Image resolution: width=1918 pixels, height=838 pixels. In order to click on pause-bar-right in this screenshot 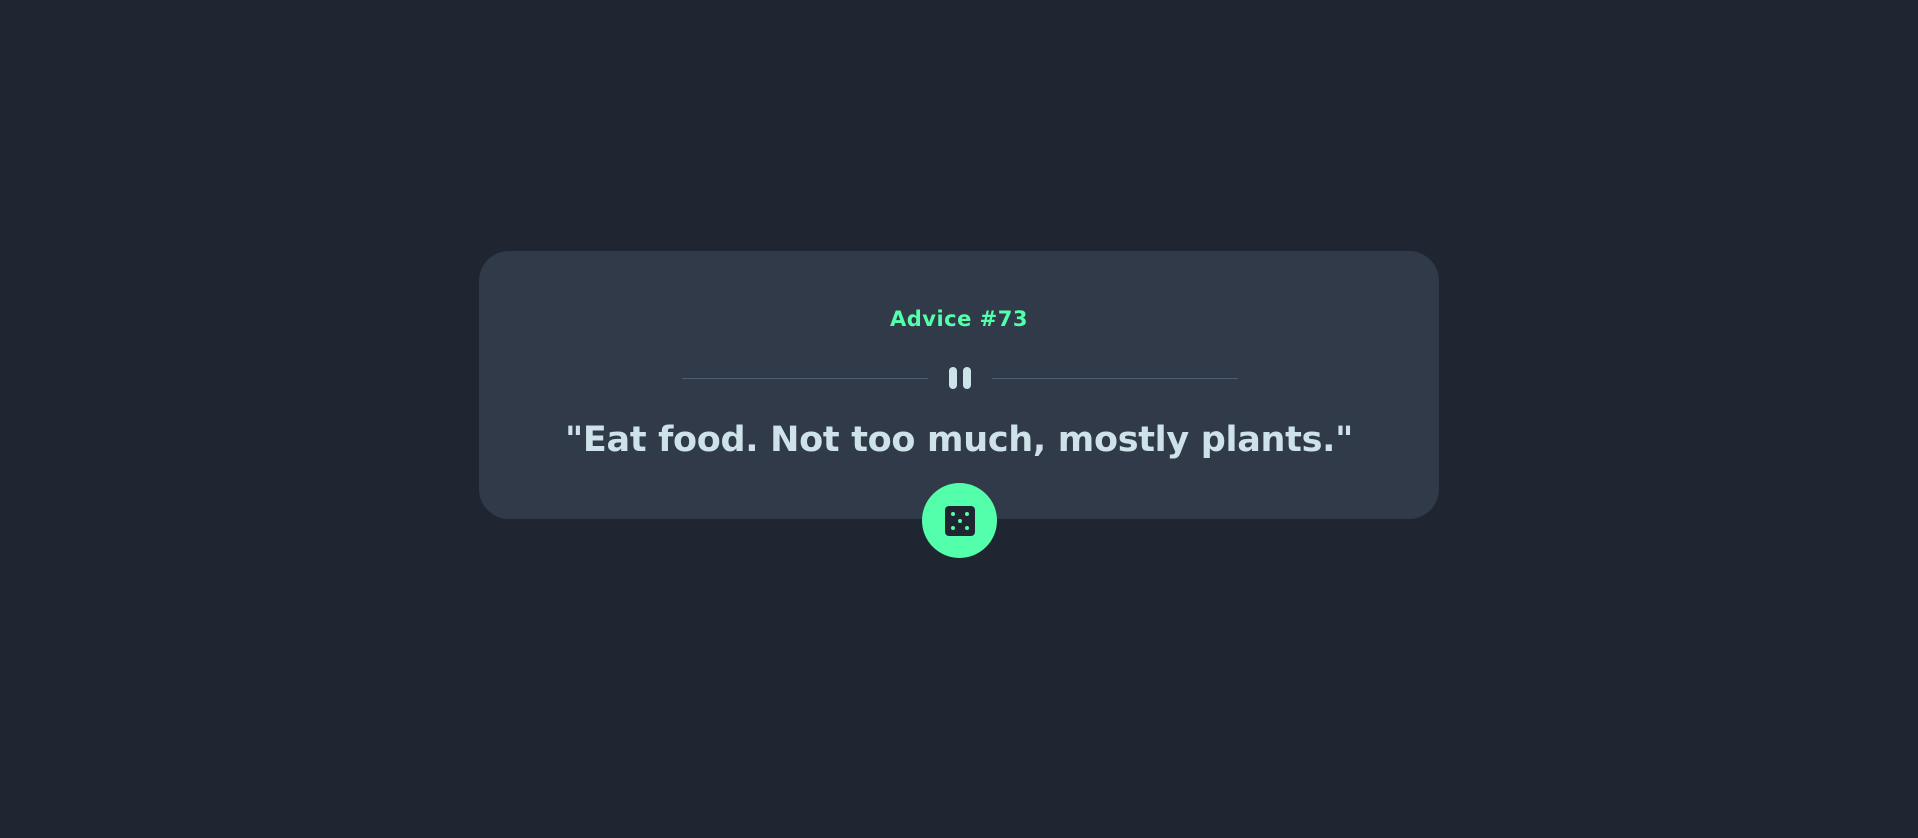, I will do `click(967, 378)`.